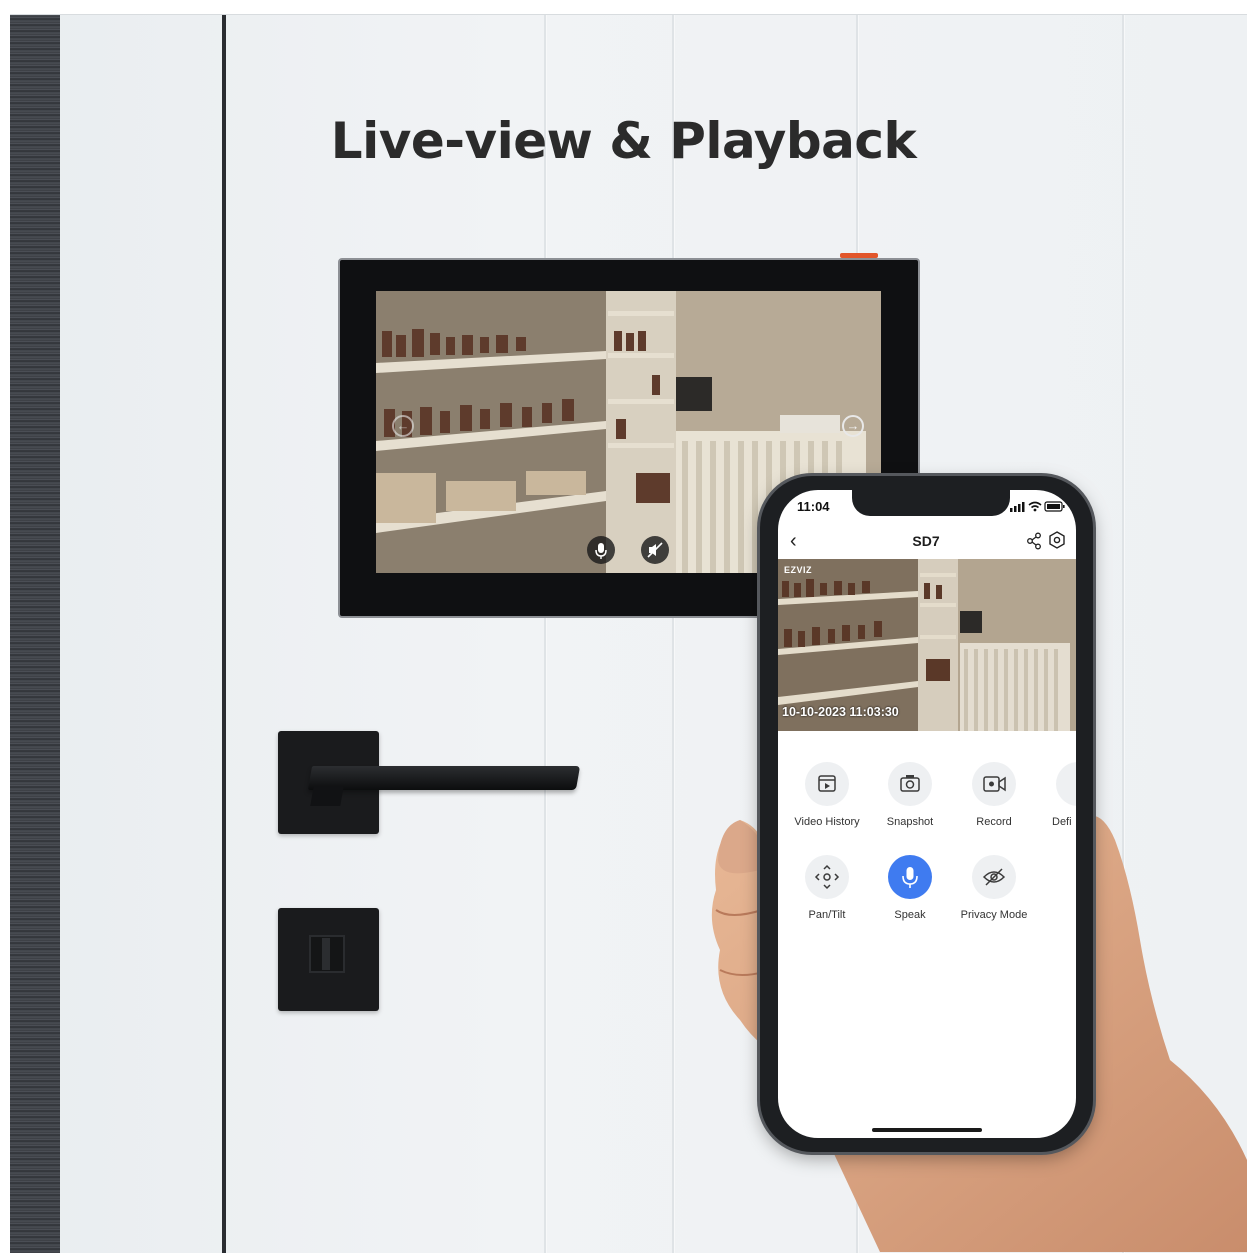  Describe the element at coordinates (910, 784) in the screenshot. I see `camera-icon` at that location.